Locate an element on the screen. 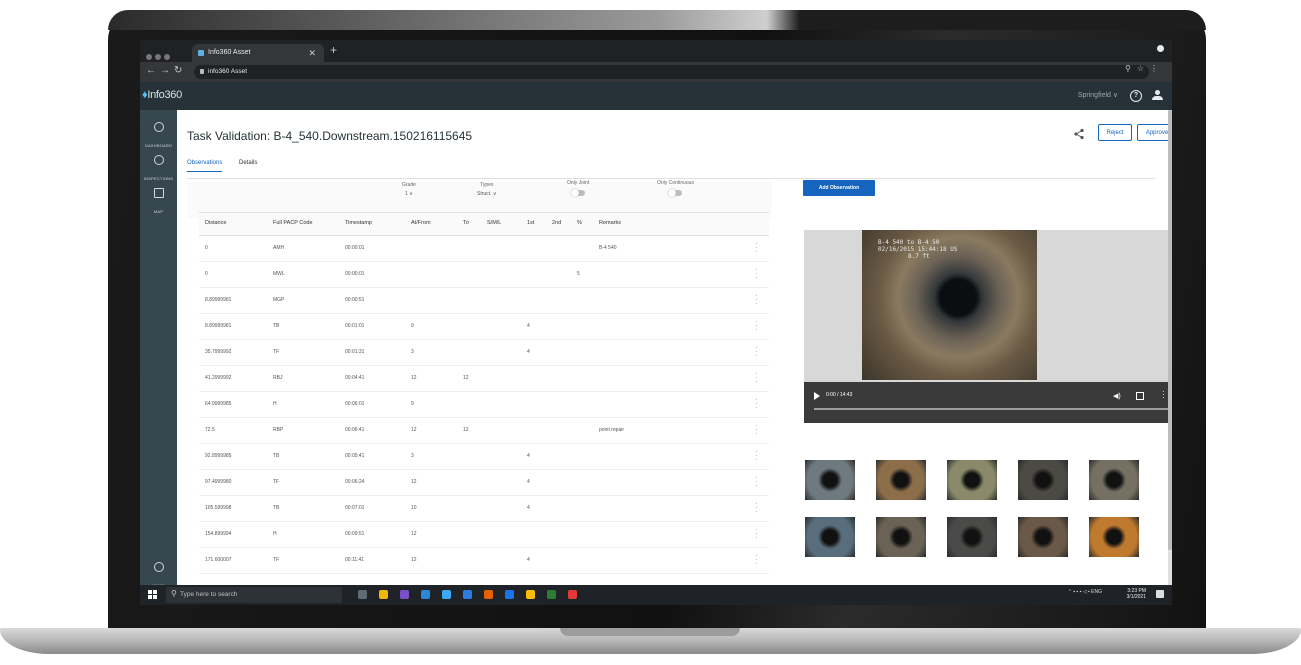  chrome-account-icon is located at coordinates (1160, 48).